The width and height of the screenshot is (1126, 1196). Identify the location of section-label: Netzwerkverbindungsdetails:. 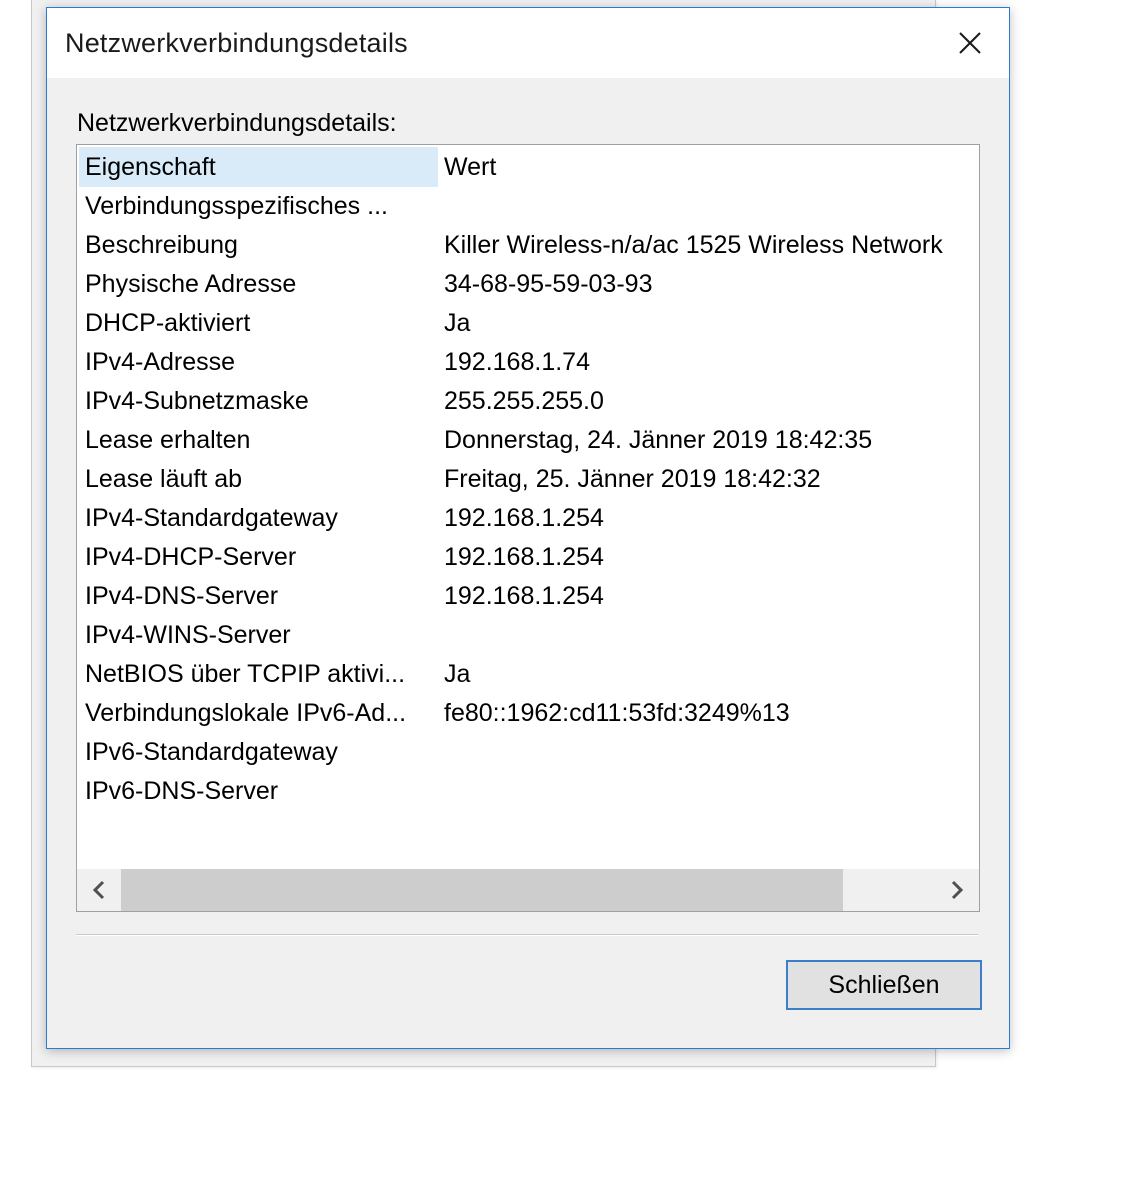
(237, 123).